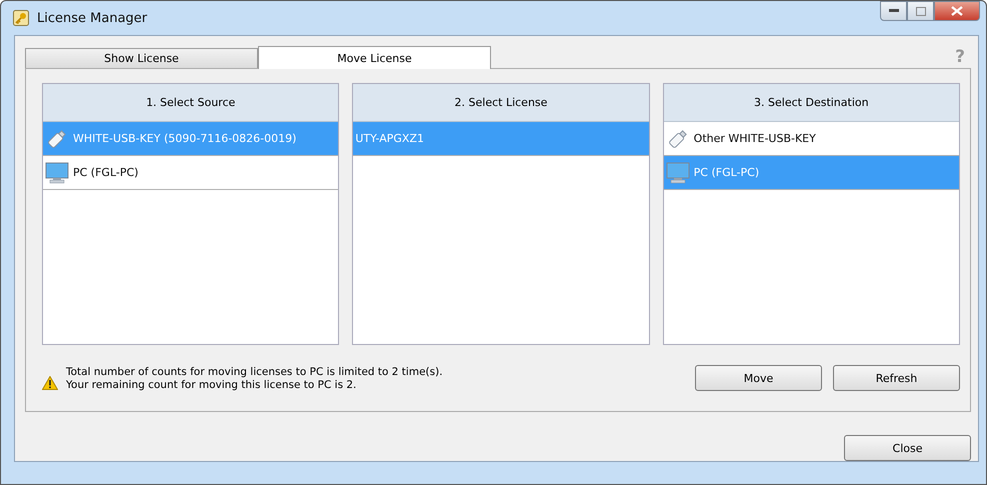  I want to click on close-icon, so click(957, 11).